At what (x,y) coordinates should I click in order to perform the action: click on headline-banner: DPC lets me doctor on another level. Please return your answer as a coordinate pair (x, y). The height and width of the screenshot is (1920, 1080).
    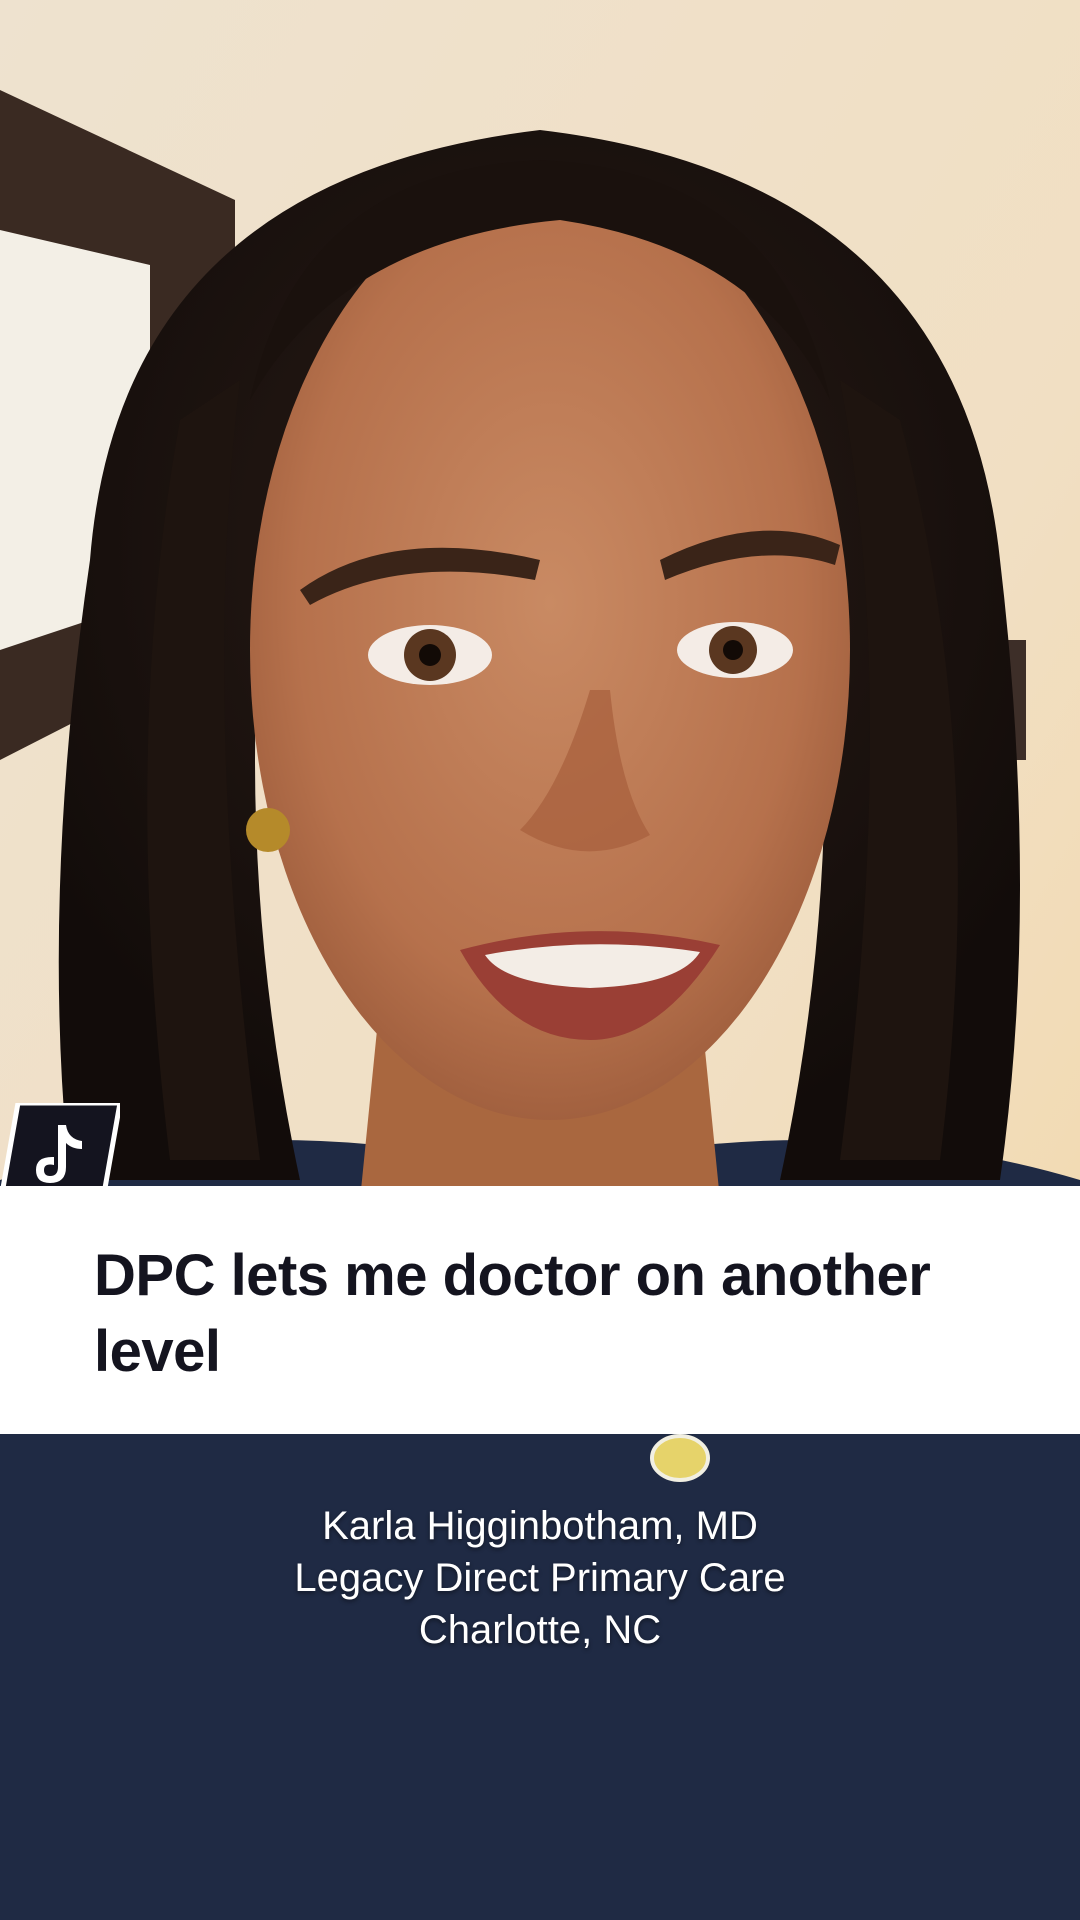
    Looking at the image, I should click on (540, 1310).